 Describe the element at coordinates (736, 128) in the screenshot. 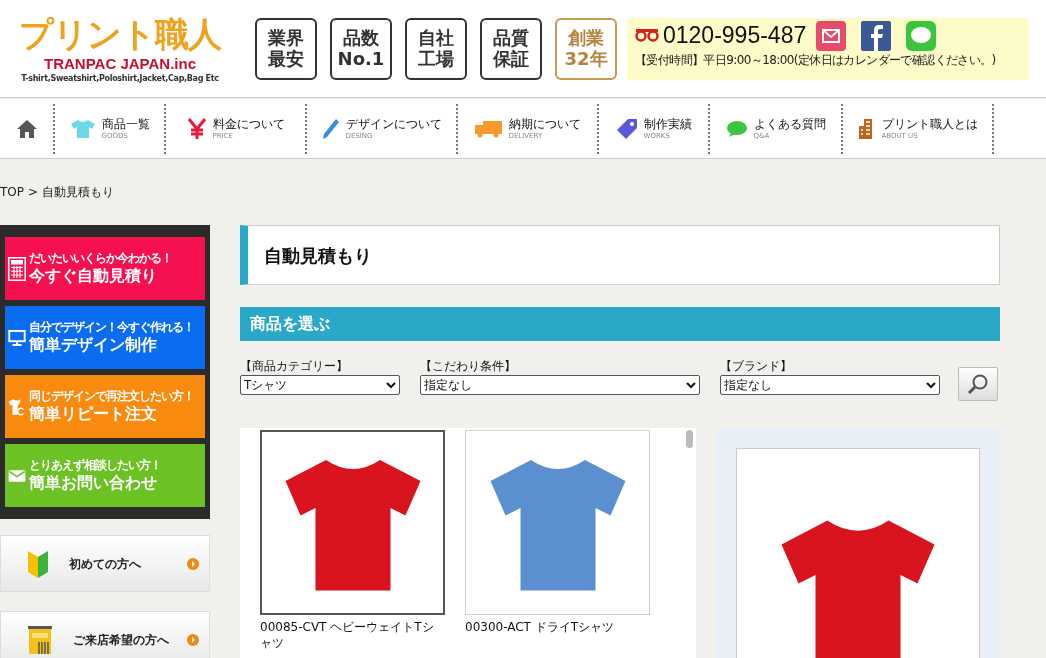

I see `speech-bubble-icon` at that location.